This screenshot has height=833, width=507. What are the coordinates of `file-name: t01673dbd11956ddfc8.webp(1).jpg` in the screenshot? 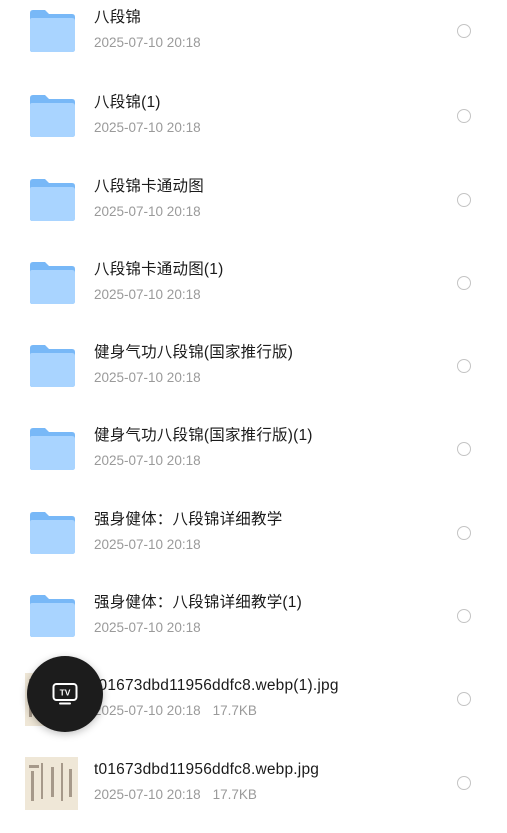 It's located at (216, 686).